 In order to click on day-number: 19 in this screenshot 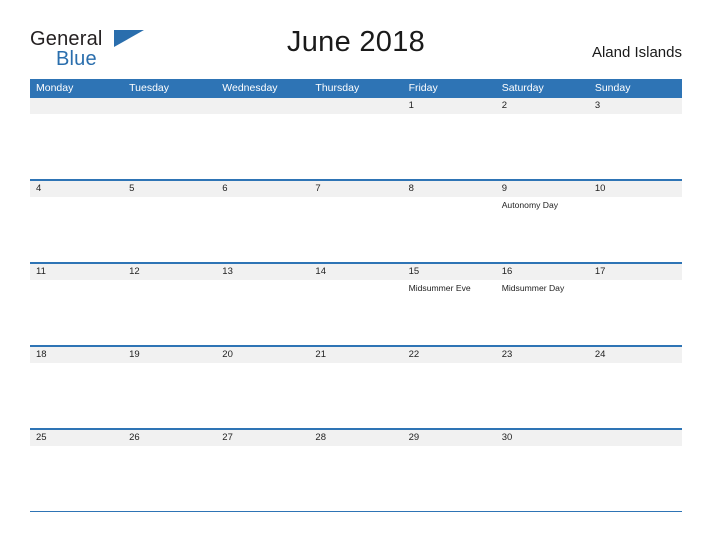, I will do `click(169, 355)`.